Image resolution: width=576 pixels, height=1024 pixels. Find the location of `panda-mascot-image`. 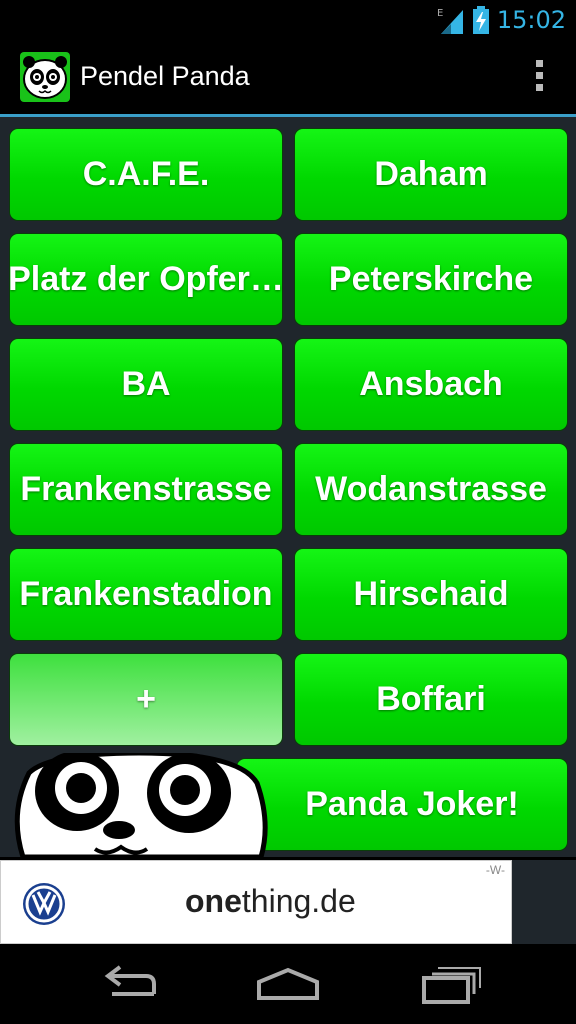

panda-mascot-image is located at coordinates (140, 805).